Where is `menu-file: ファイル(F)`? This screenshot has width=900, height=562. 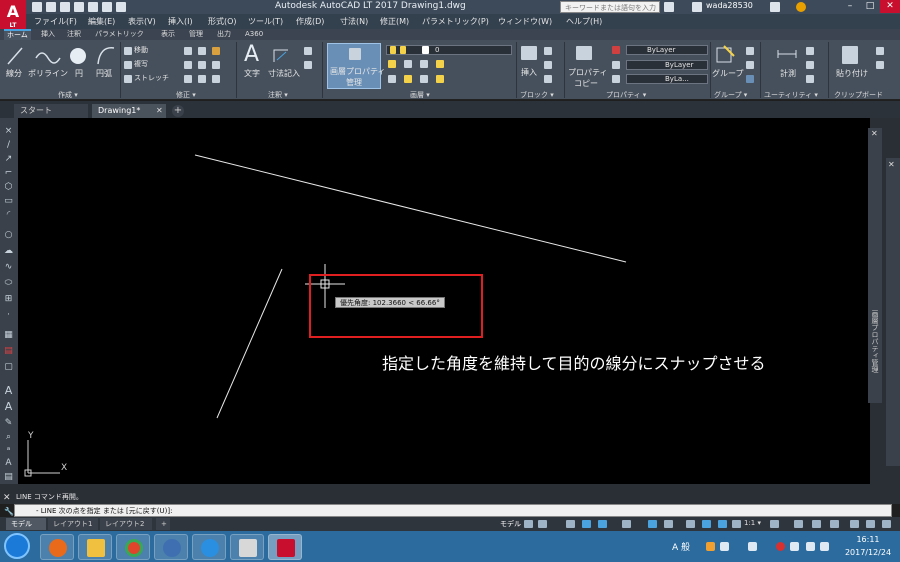
menu-file: ファイル(F) is located at coordinates (55, 21).